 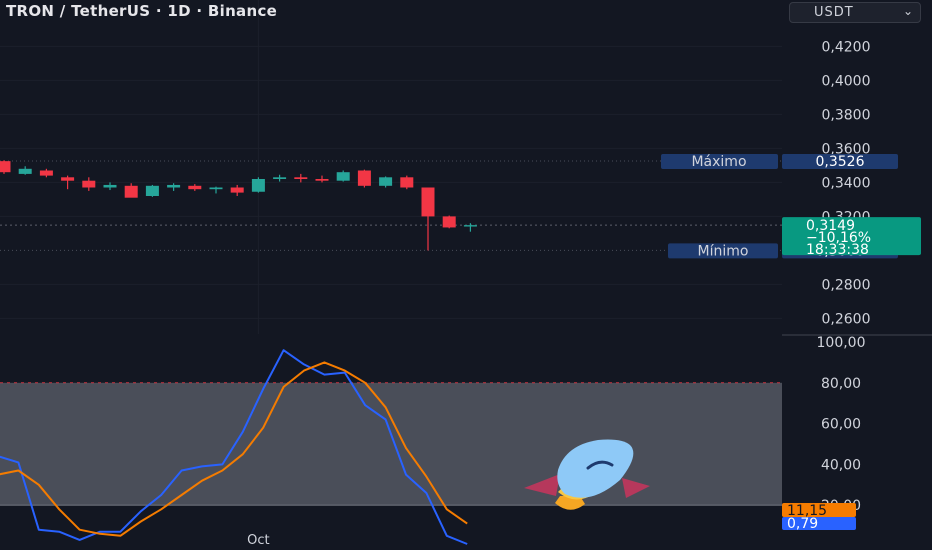 I want to click on oscillator-tick-label: 100,00, so click(x=841, y=343).